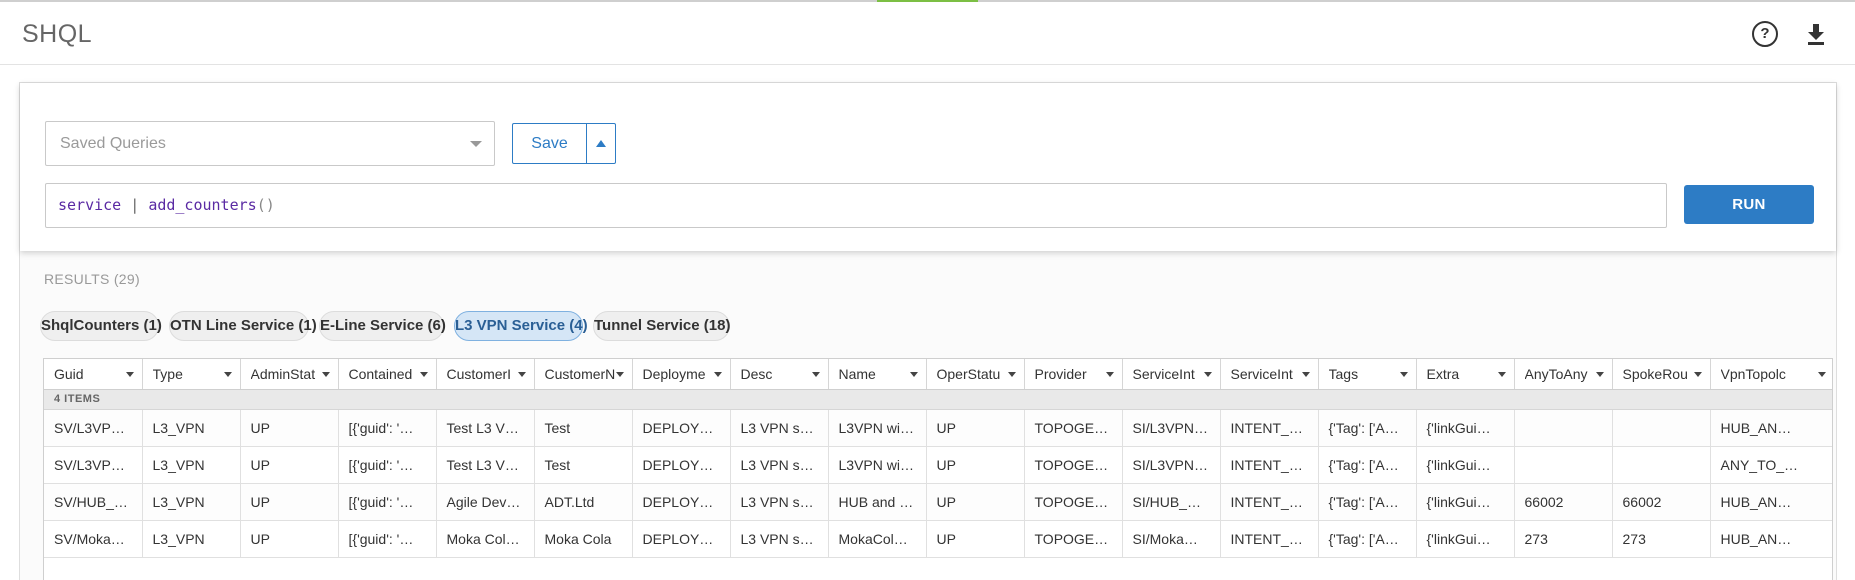  I want to click on table-cell: Moka Cola, so click(583, 539).